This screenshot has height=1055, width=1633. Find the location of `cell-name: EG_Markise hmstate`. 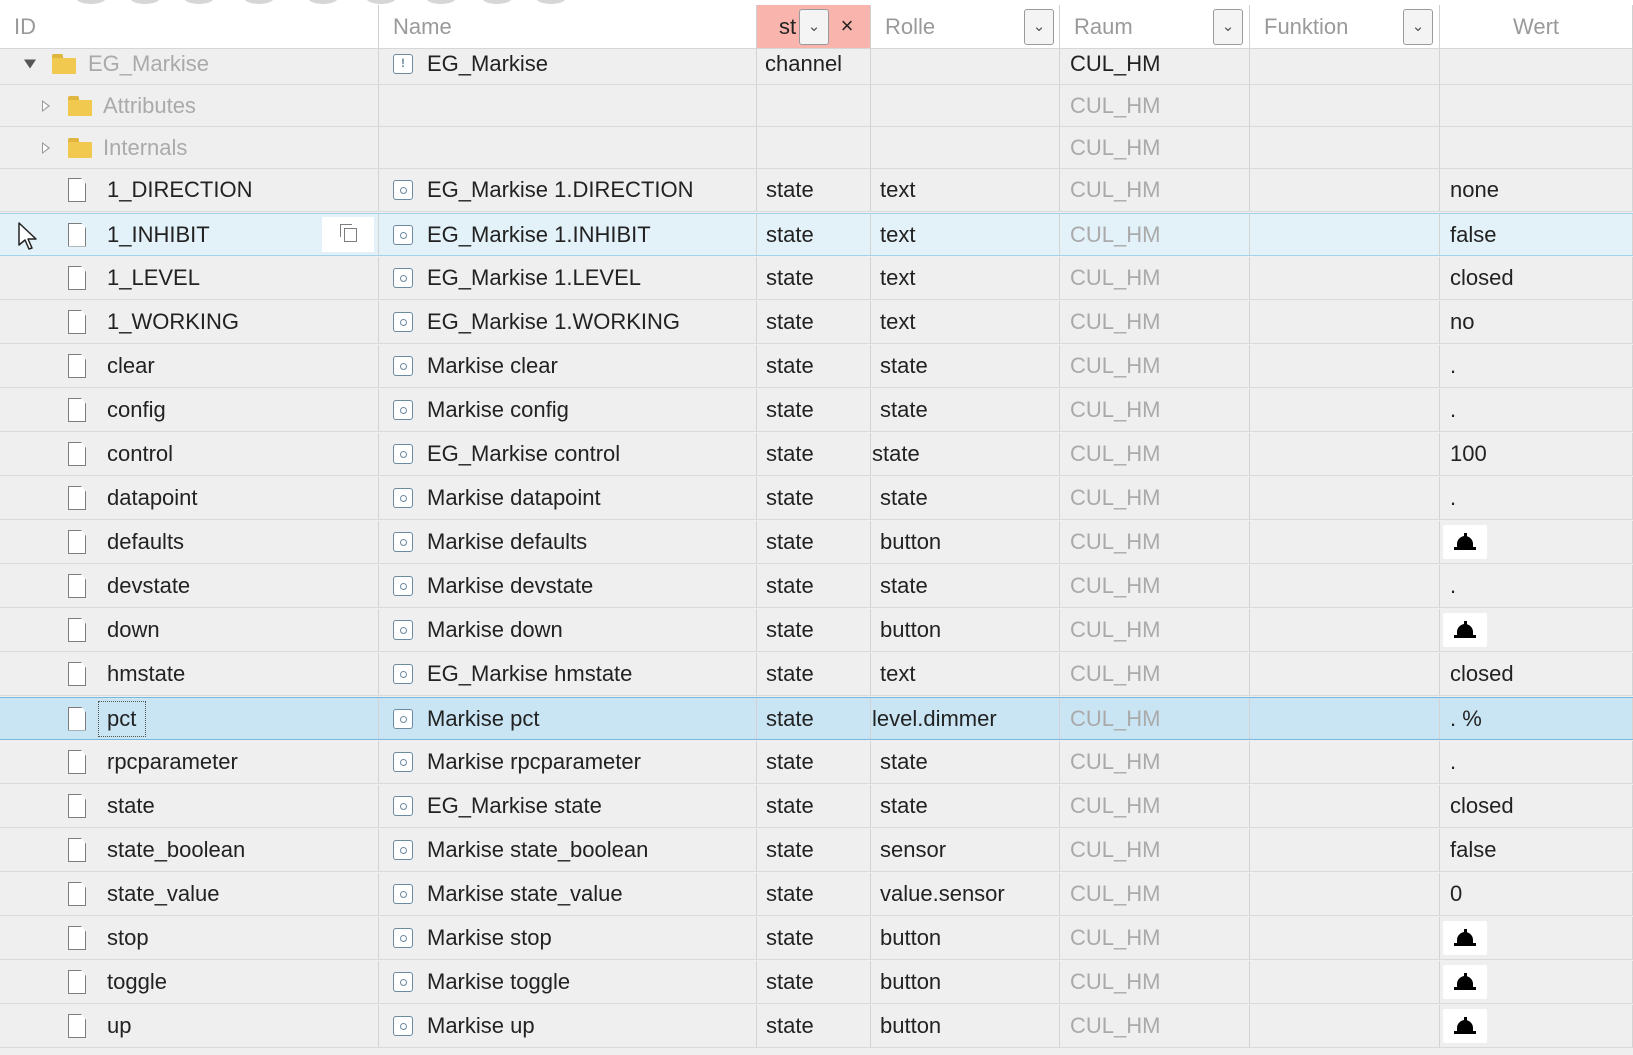

cell-name: EG_Markise hmstate is located at coordinates (568, 674).